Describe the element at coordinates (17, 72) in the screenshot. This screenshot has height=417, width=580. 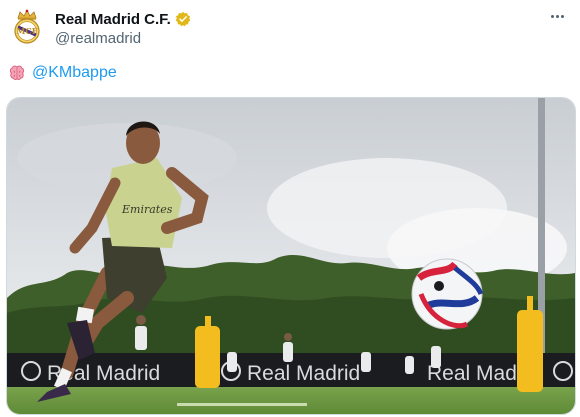
I see `brain-emoji-icon` at that location.